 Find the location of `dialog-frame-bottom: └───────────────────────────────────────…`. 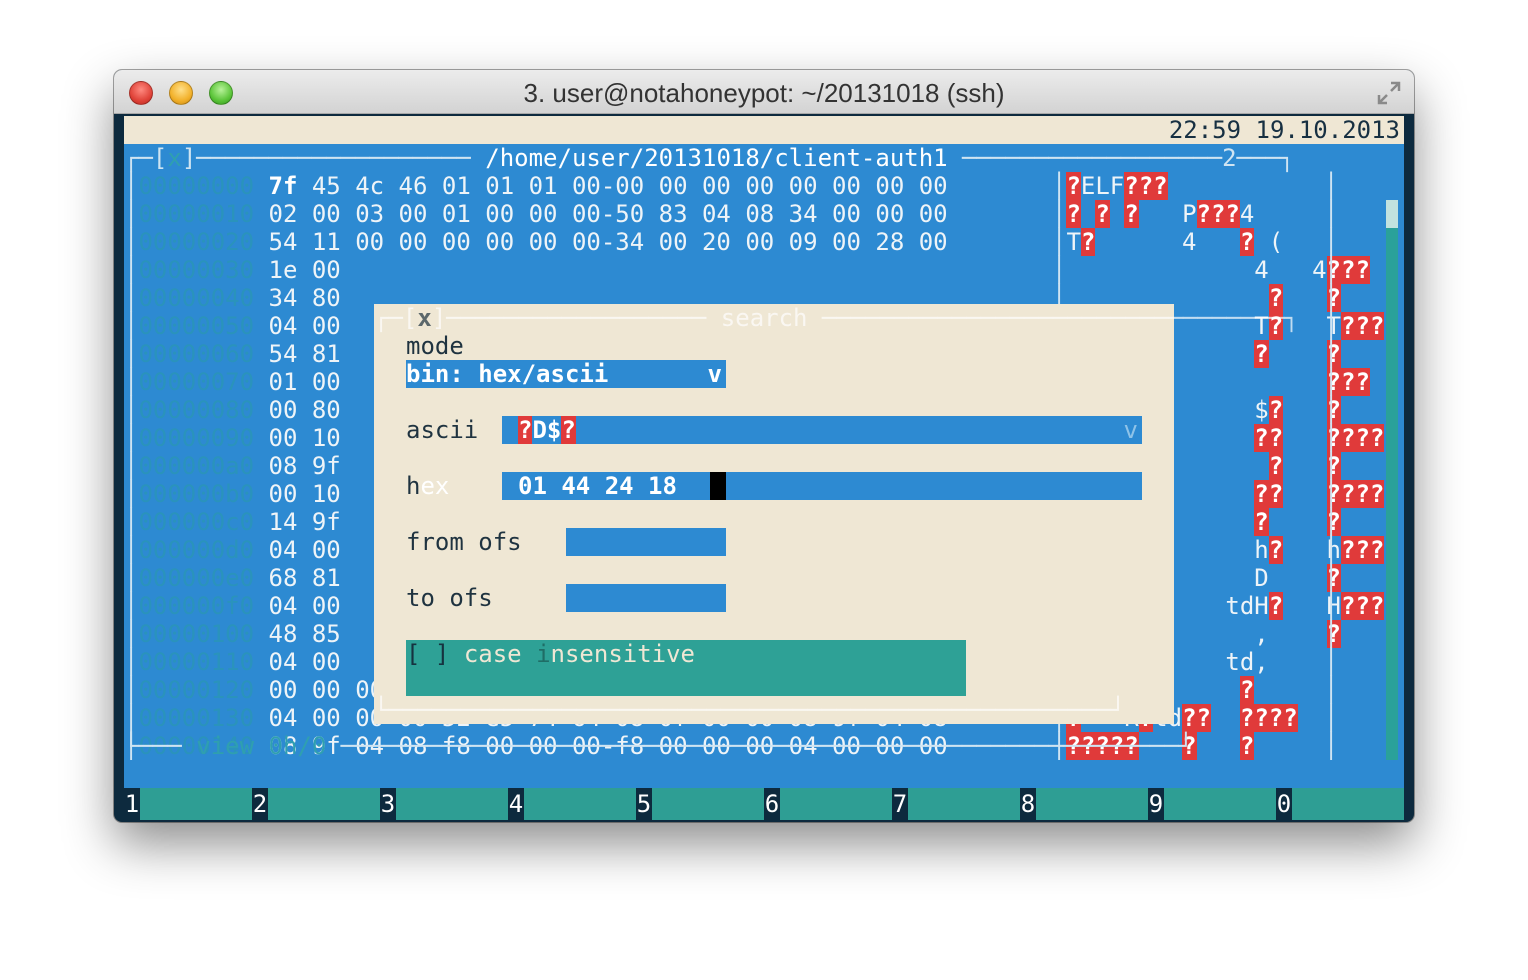

dialog-frame-bottom: └───────────────────────────────────────… is located at coordinates (750, 710).